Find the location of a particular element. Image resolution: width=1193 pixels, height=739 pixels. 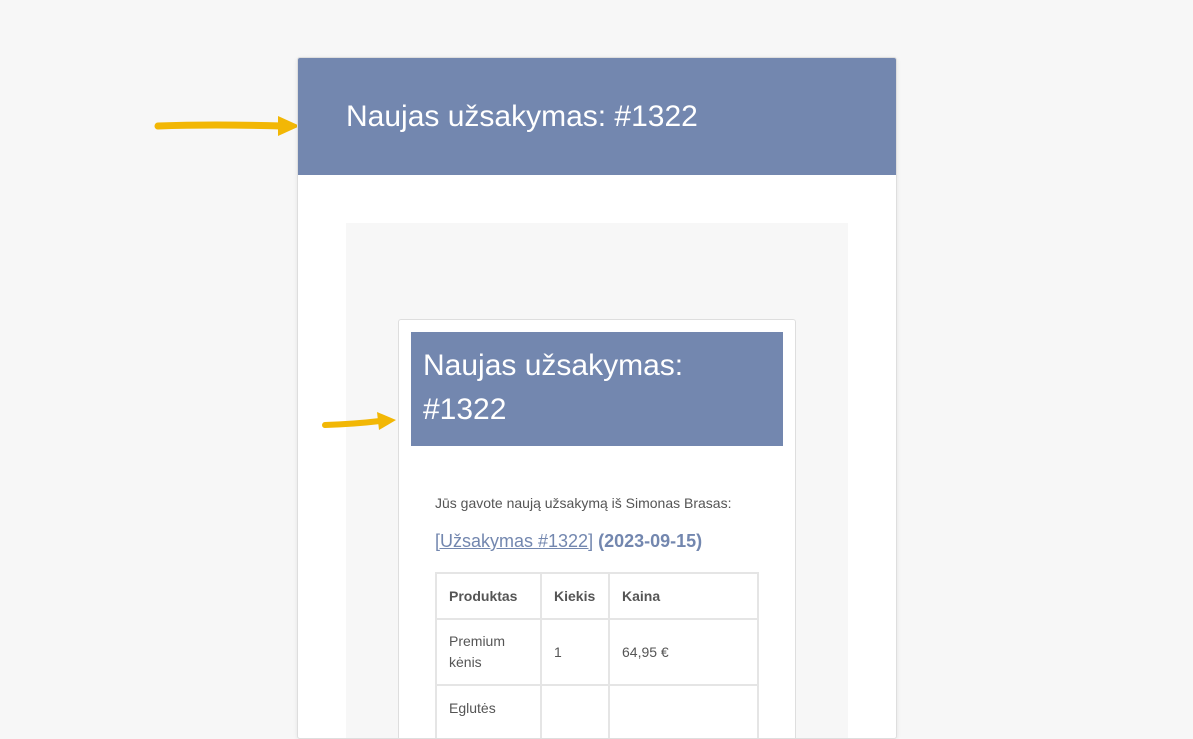

column-header-quantity: Kiekis is located at coordinates (575, 596).